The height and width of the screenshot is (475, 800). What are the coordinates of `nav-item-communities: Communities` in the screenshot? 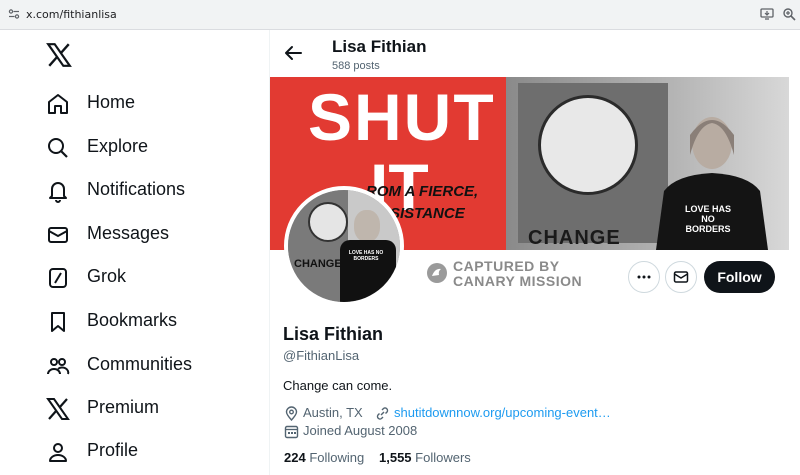 It's located at (149, 366).